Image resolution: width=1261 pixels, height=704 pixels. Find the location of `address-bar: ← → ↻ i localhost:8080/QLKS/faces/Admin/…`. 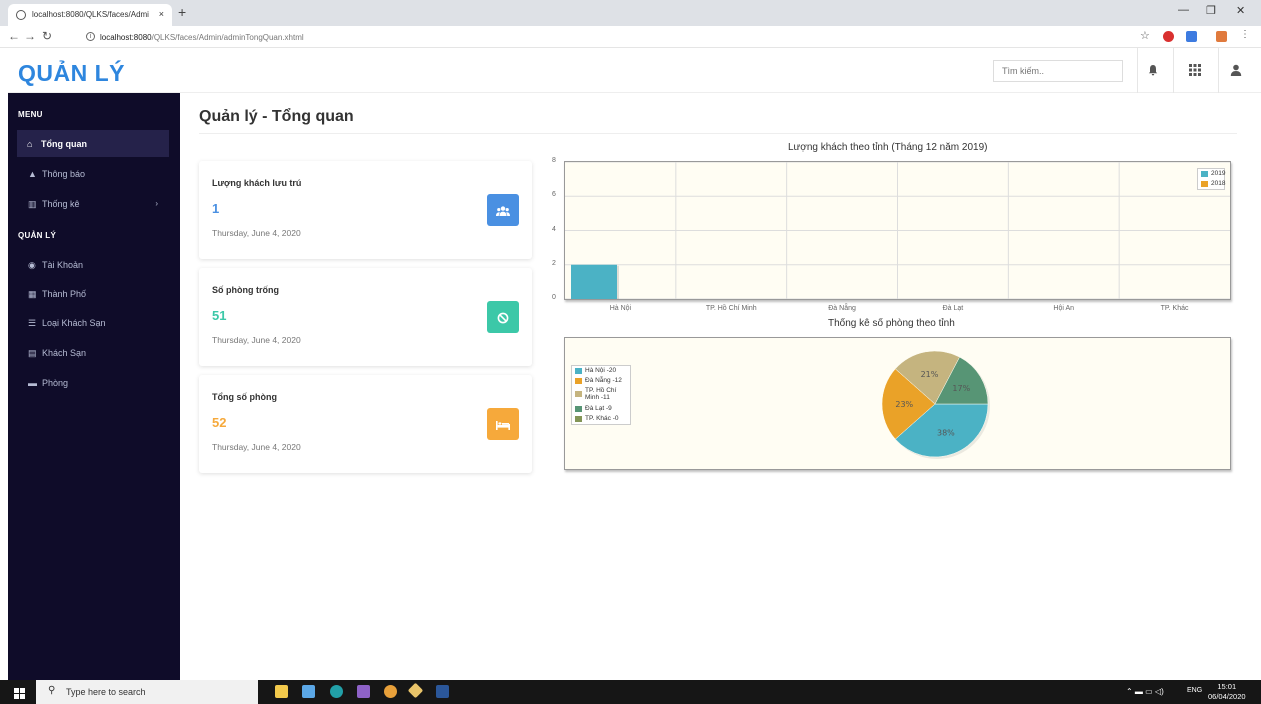

address-bar: ← → ↻ i localhost:8080/QLKS/faces/Admin/… is located at coordinates (630, 37).